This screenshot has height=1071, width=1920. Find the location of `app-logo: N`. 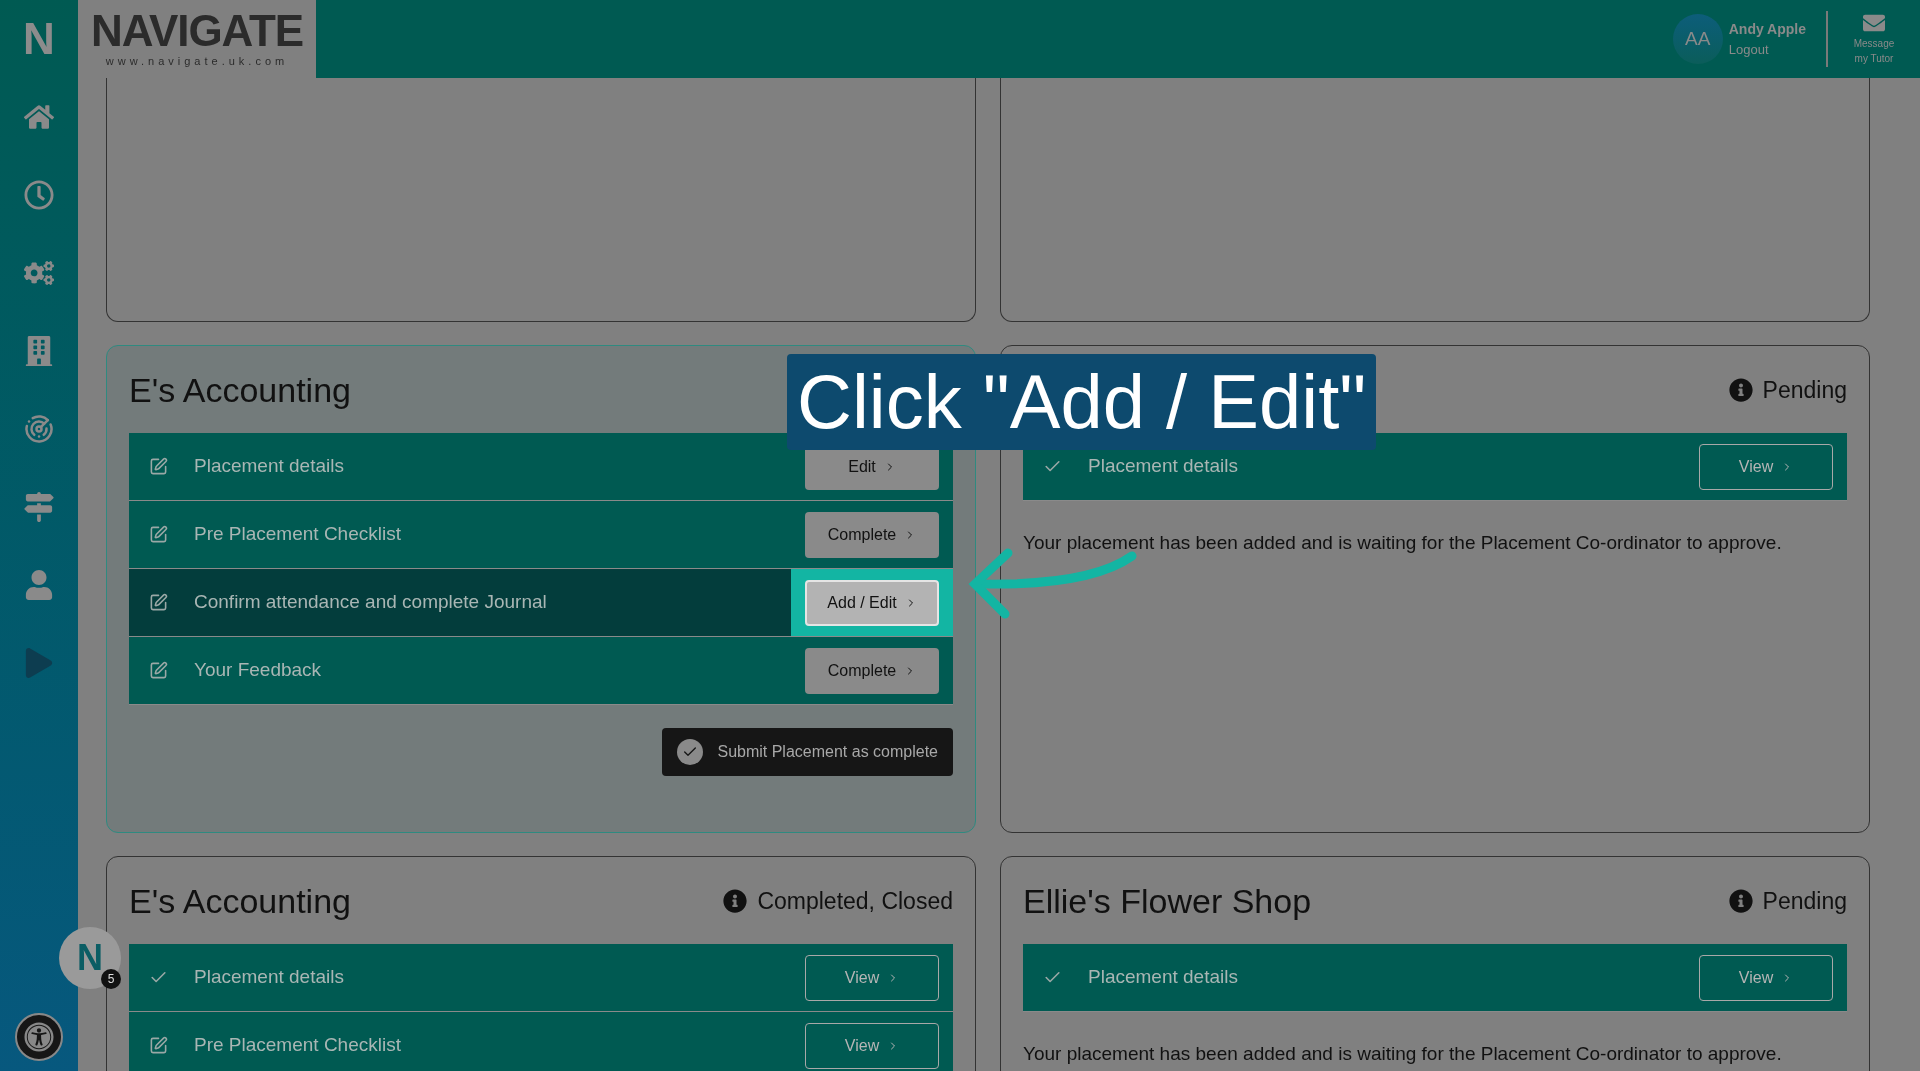

app-logo: N is located at coordinates (39, 39).